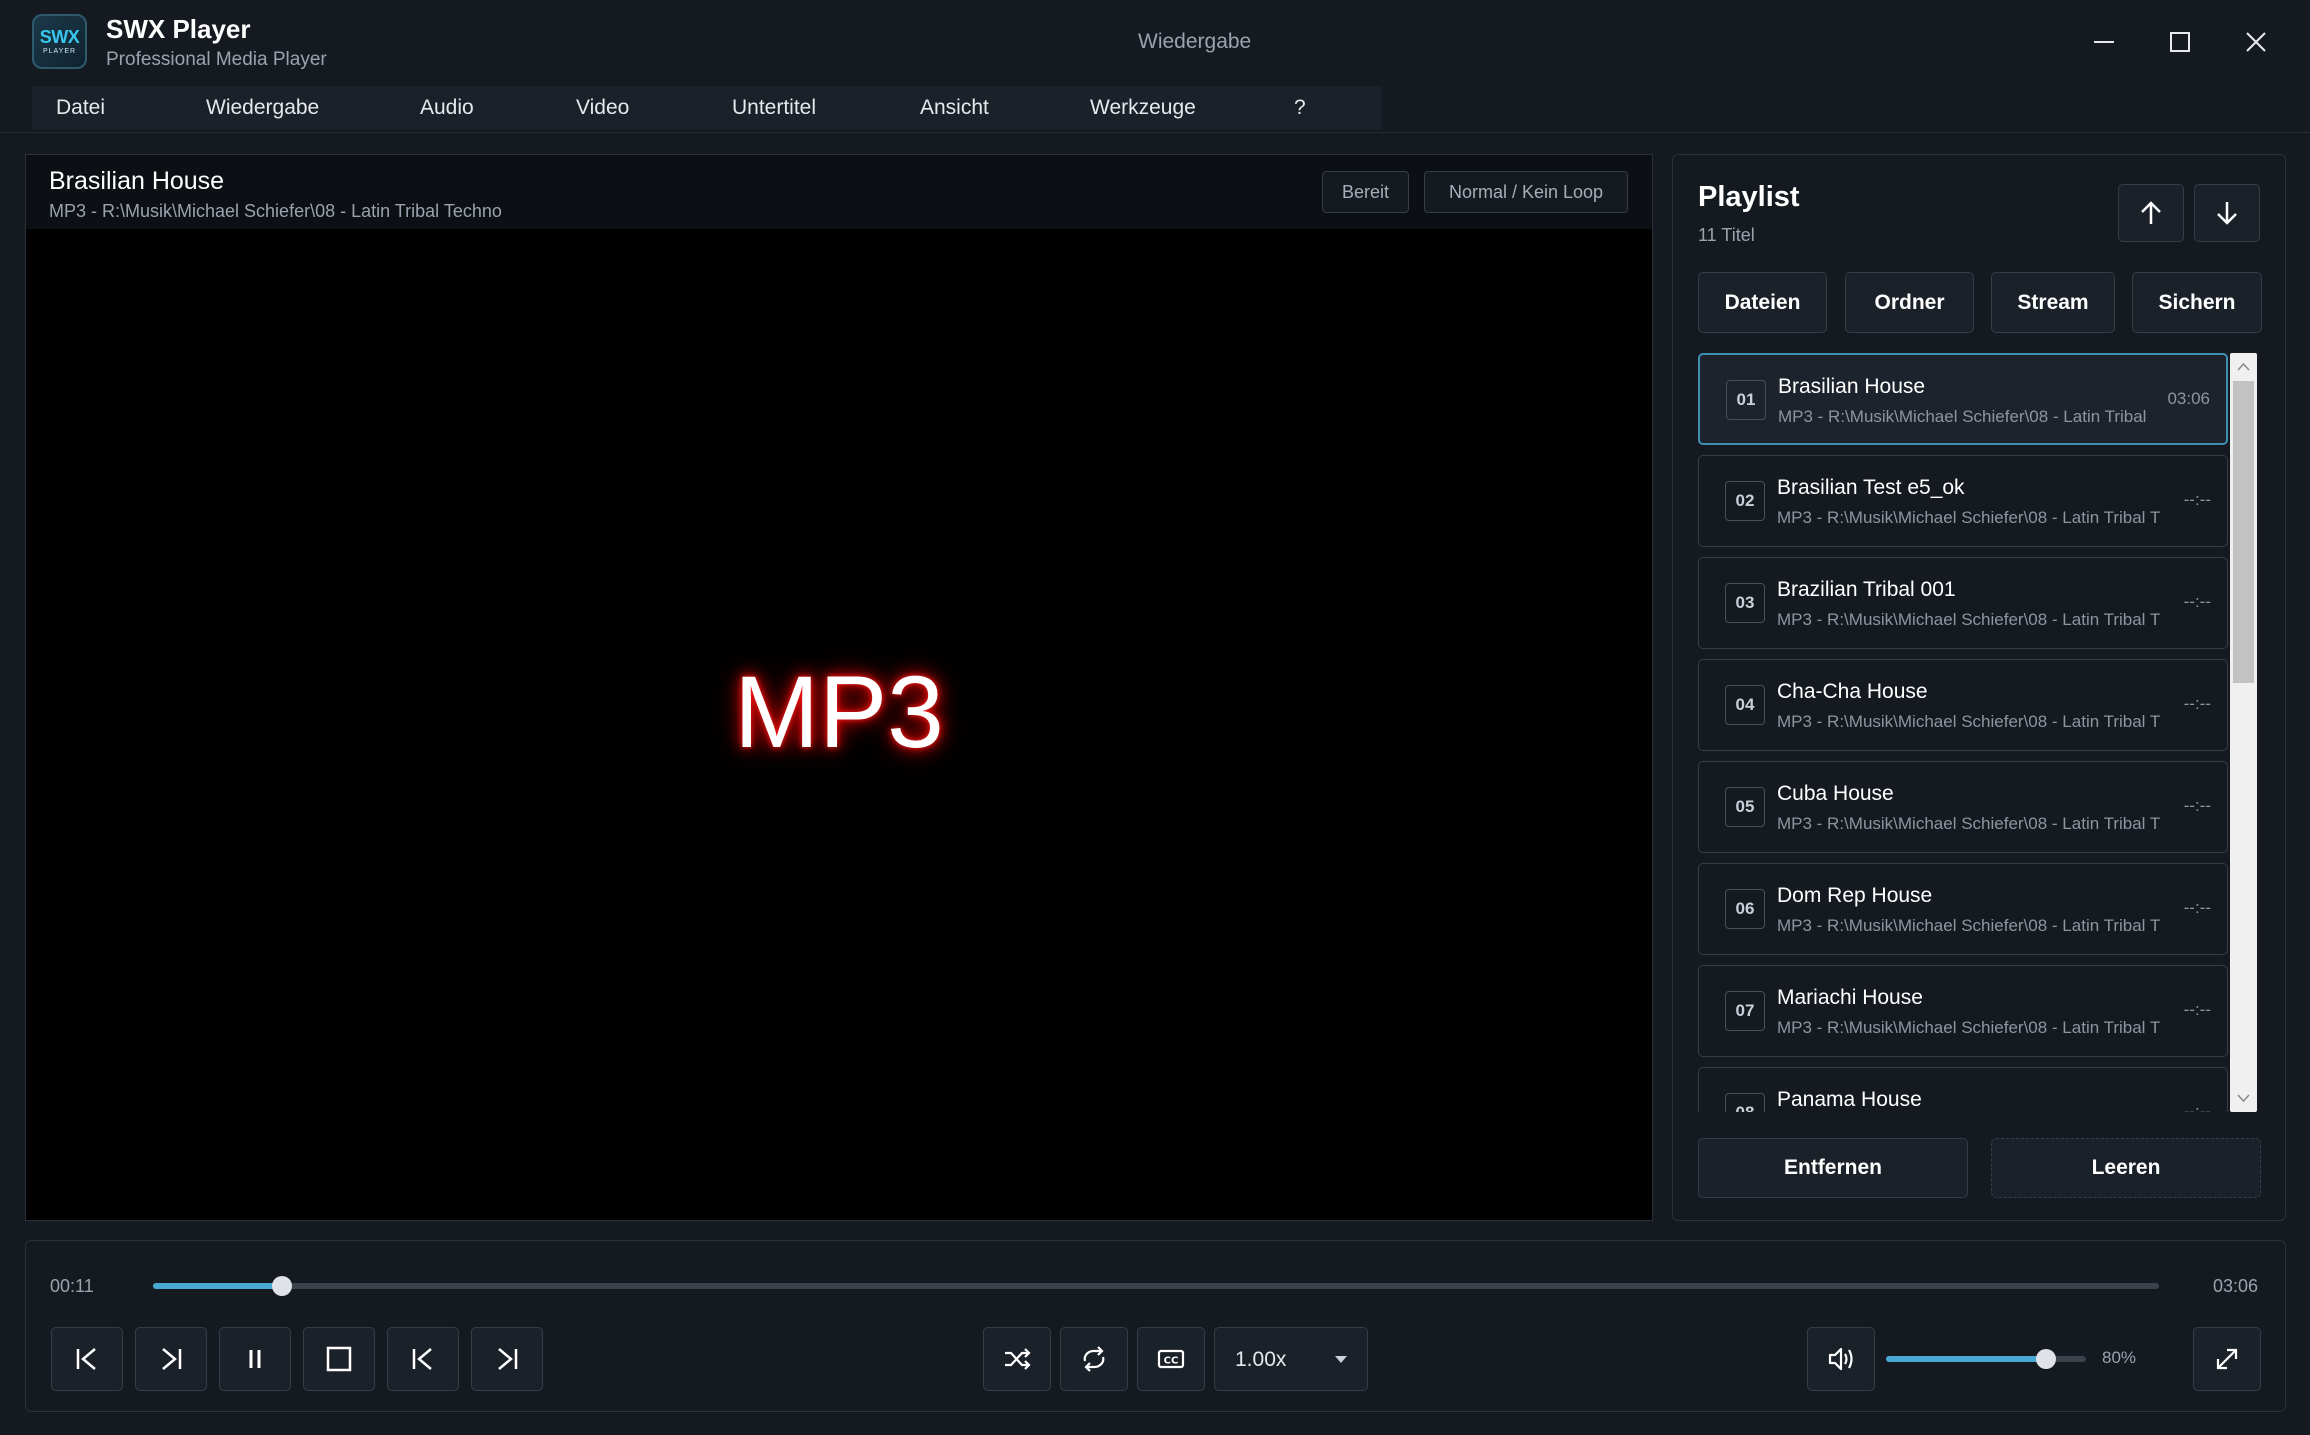 The image size is (2310, 1435). What do you see at coordinates (2227, 1359) in the screenshot?
I see `fullscreen-button` at bounding box center [2227, 1359].